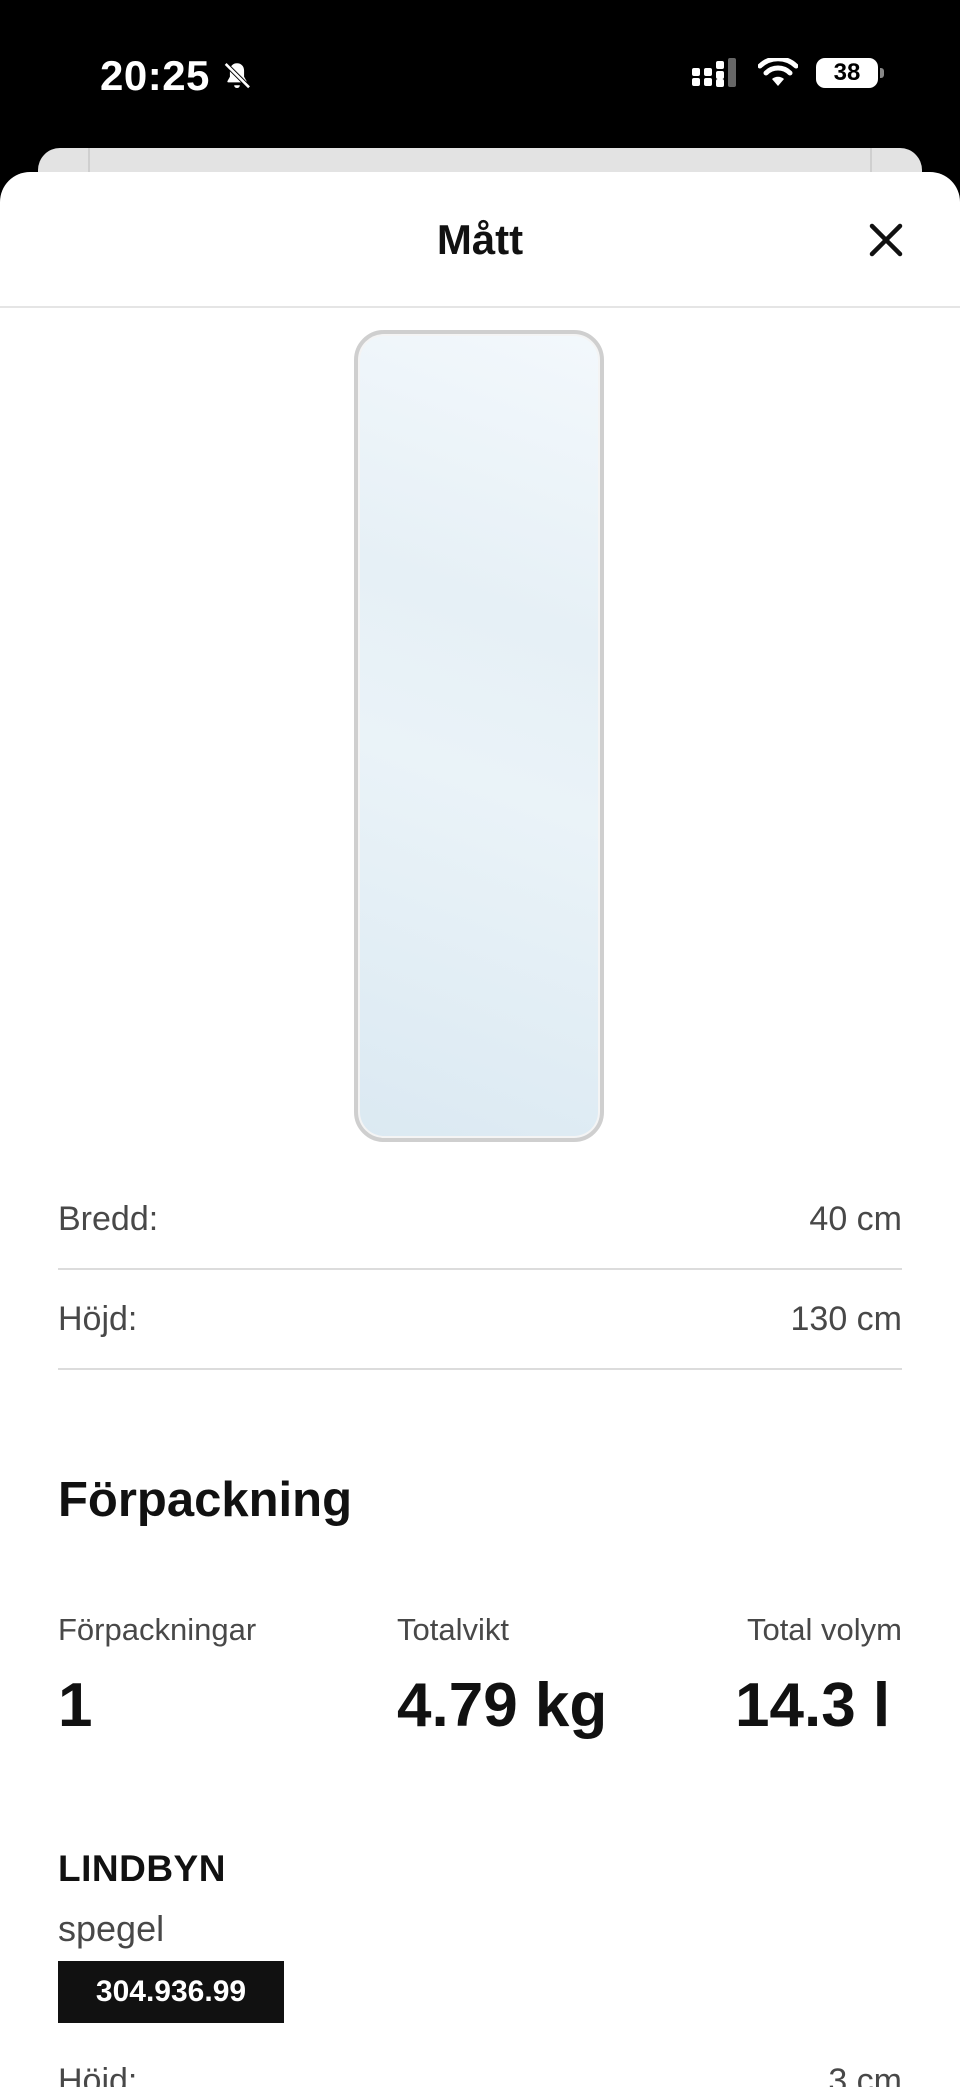  Describe the element at coordinates (453, 1629) in the screenshot. I see `stat-label-weight: Totalvikt` at that location.